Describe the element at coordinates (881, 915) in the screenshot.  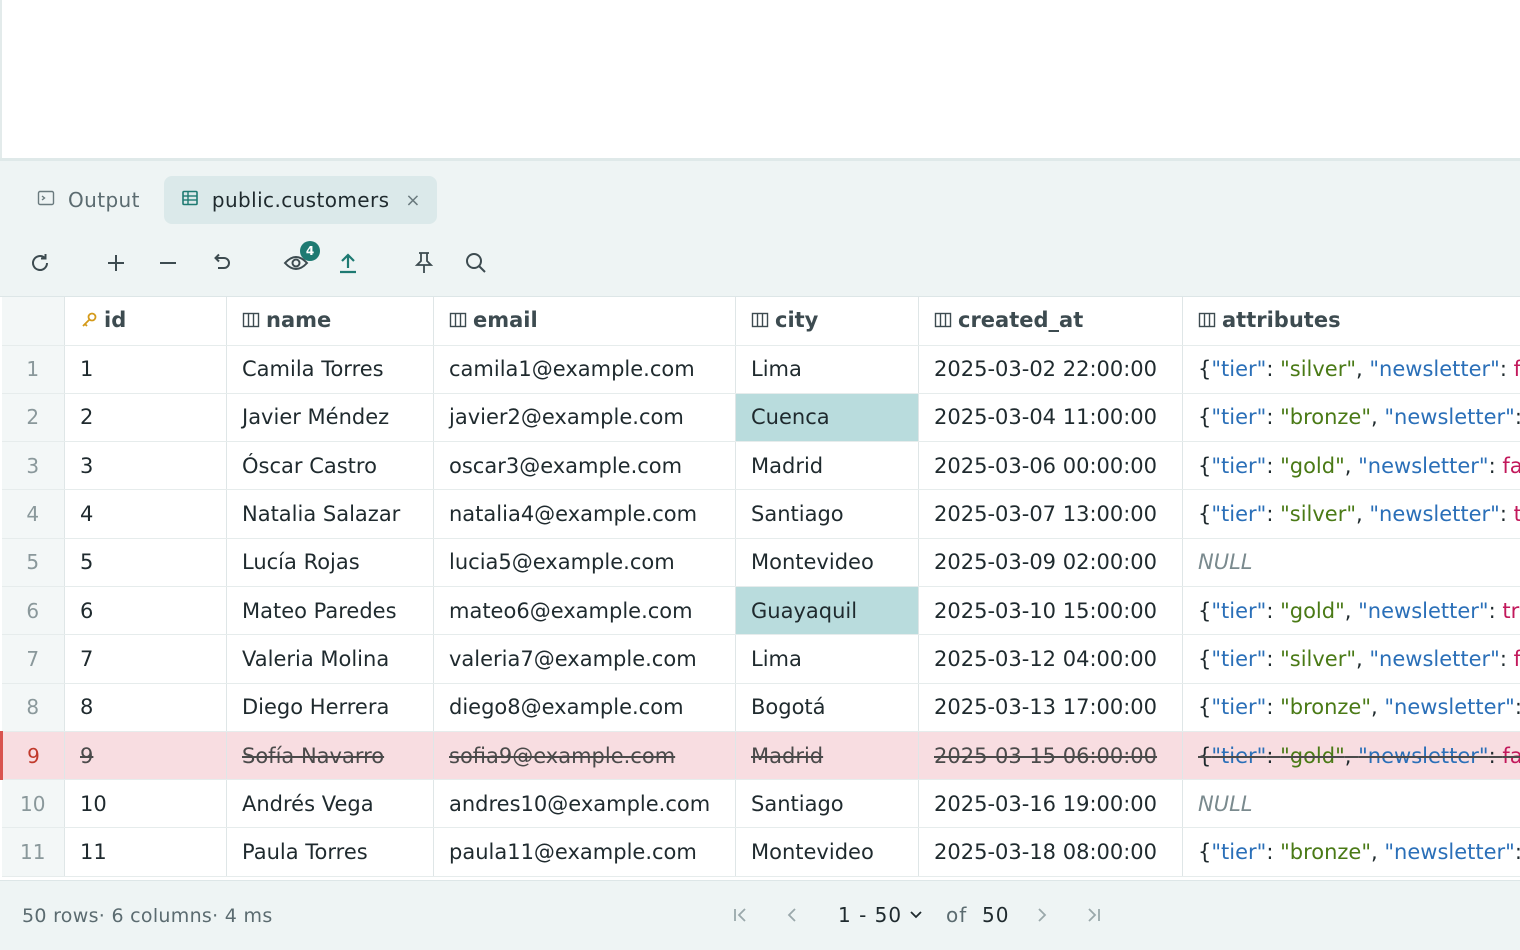
I see `page-range-select: 1 - 50` at that location.